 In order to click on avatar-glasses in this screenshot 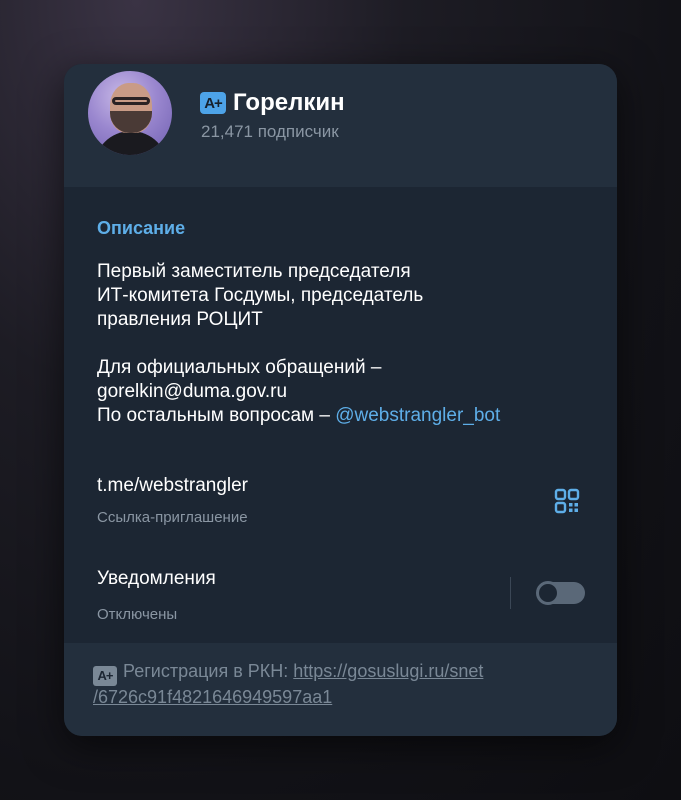, I will do `click(131, 101)`.